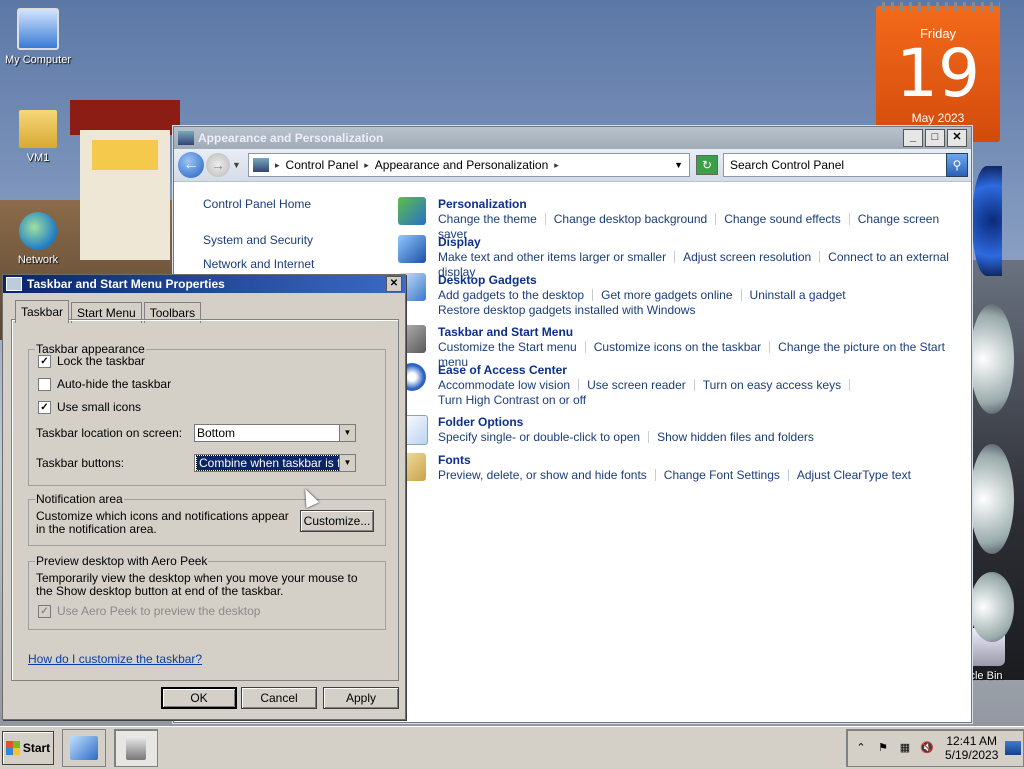  What do you see at coordinates (938, 72) in the screenshot?
I see `calendar-gadget: Friday 19 May 2023` at bounding box center [938, 72].